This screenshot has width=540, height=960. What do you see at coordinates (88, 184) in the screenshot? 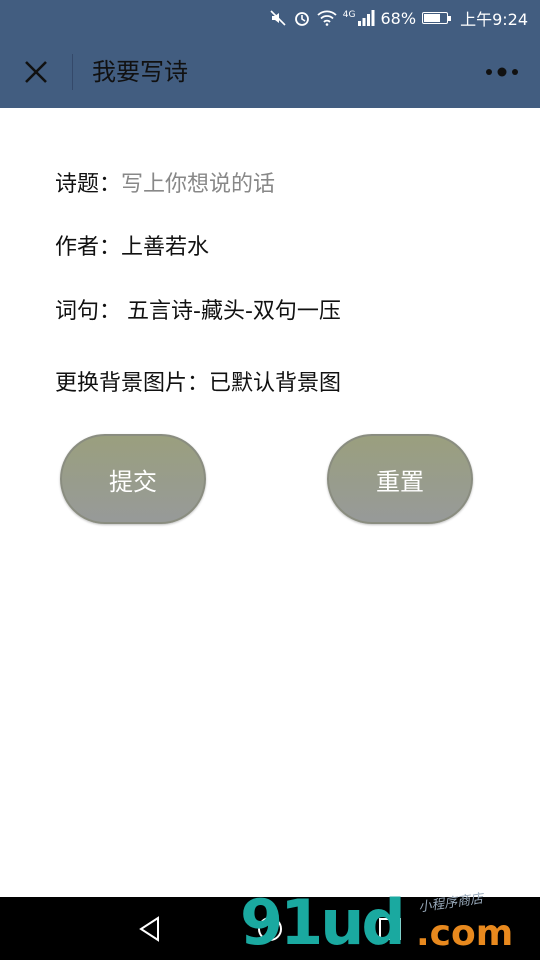
I see `title-label: 诗题：` at bounding box center [88, 184].